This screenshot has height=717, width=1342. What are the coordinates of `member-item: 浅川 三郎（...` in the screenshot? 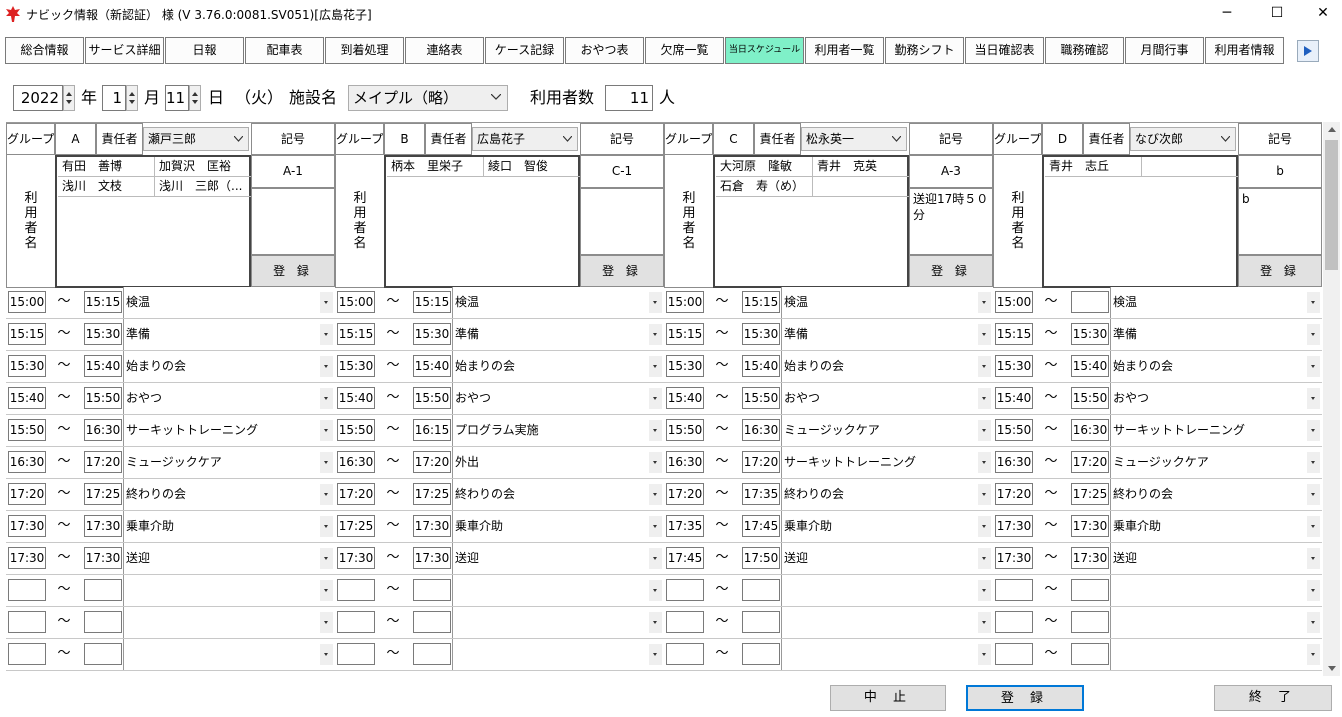 It's located at (203, 187).